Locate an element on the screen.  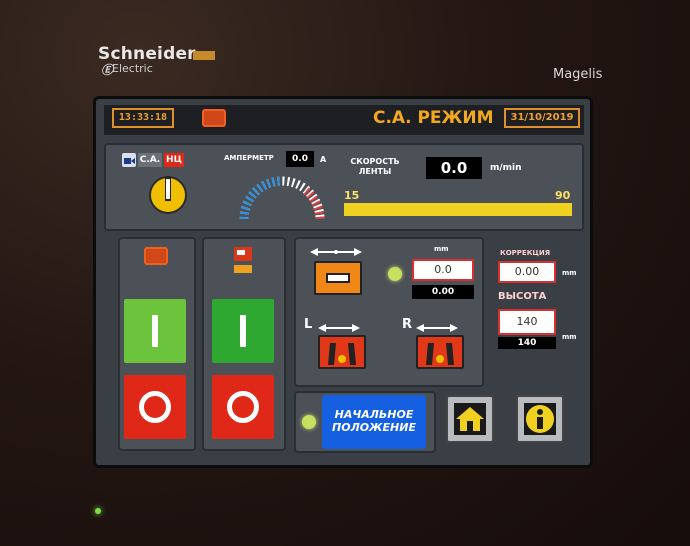
width-arrows-icon is located at coordinates (336, 249).